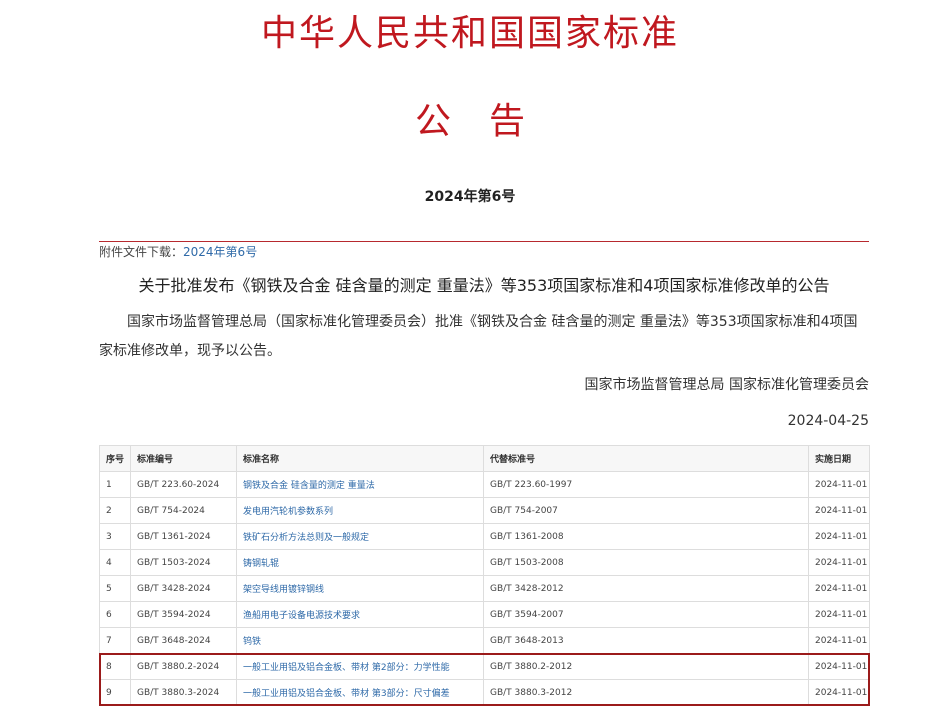 The image size is (940, 708). I want to click on cell-replaced: GB/T 3880.2-2012, so click(646, 666).